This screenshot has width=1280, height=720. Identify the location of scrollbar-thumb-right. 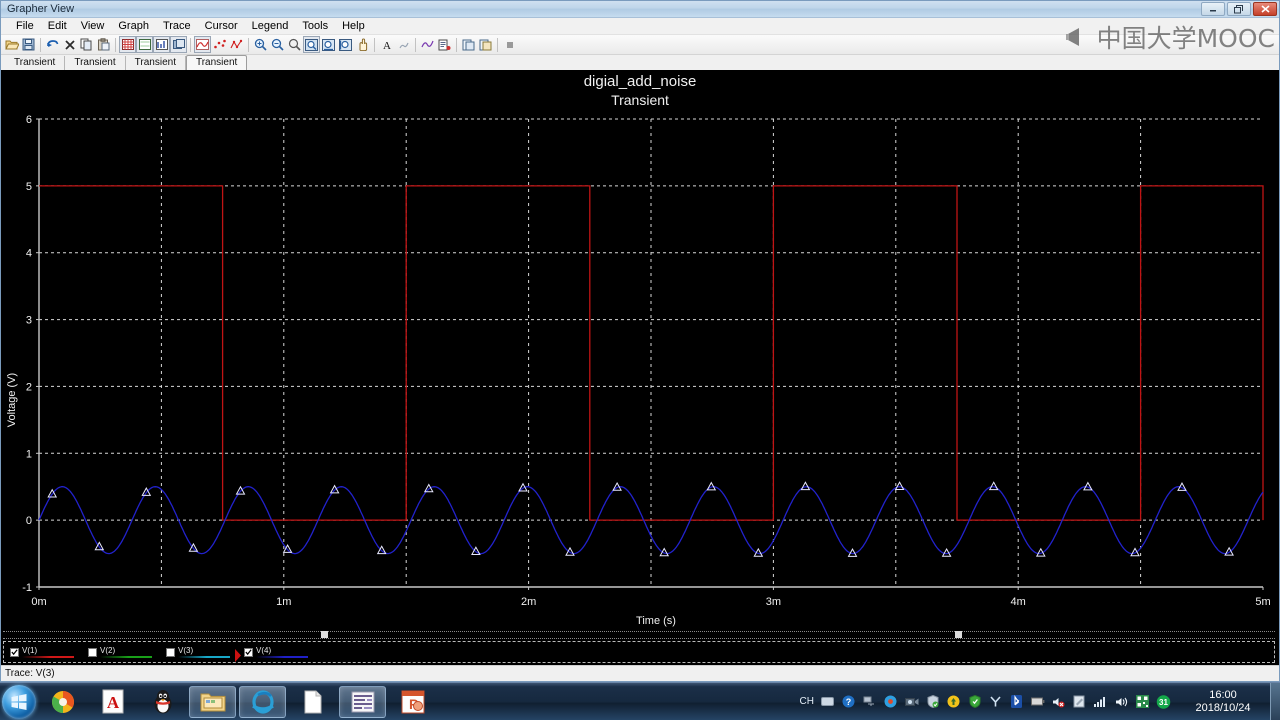
(958, 634).